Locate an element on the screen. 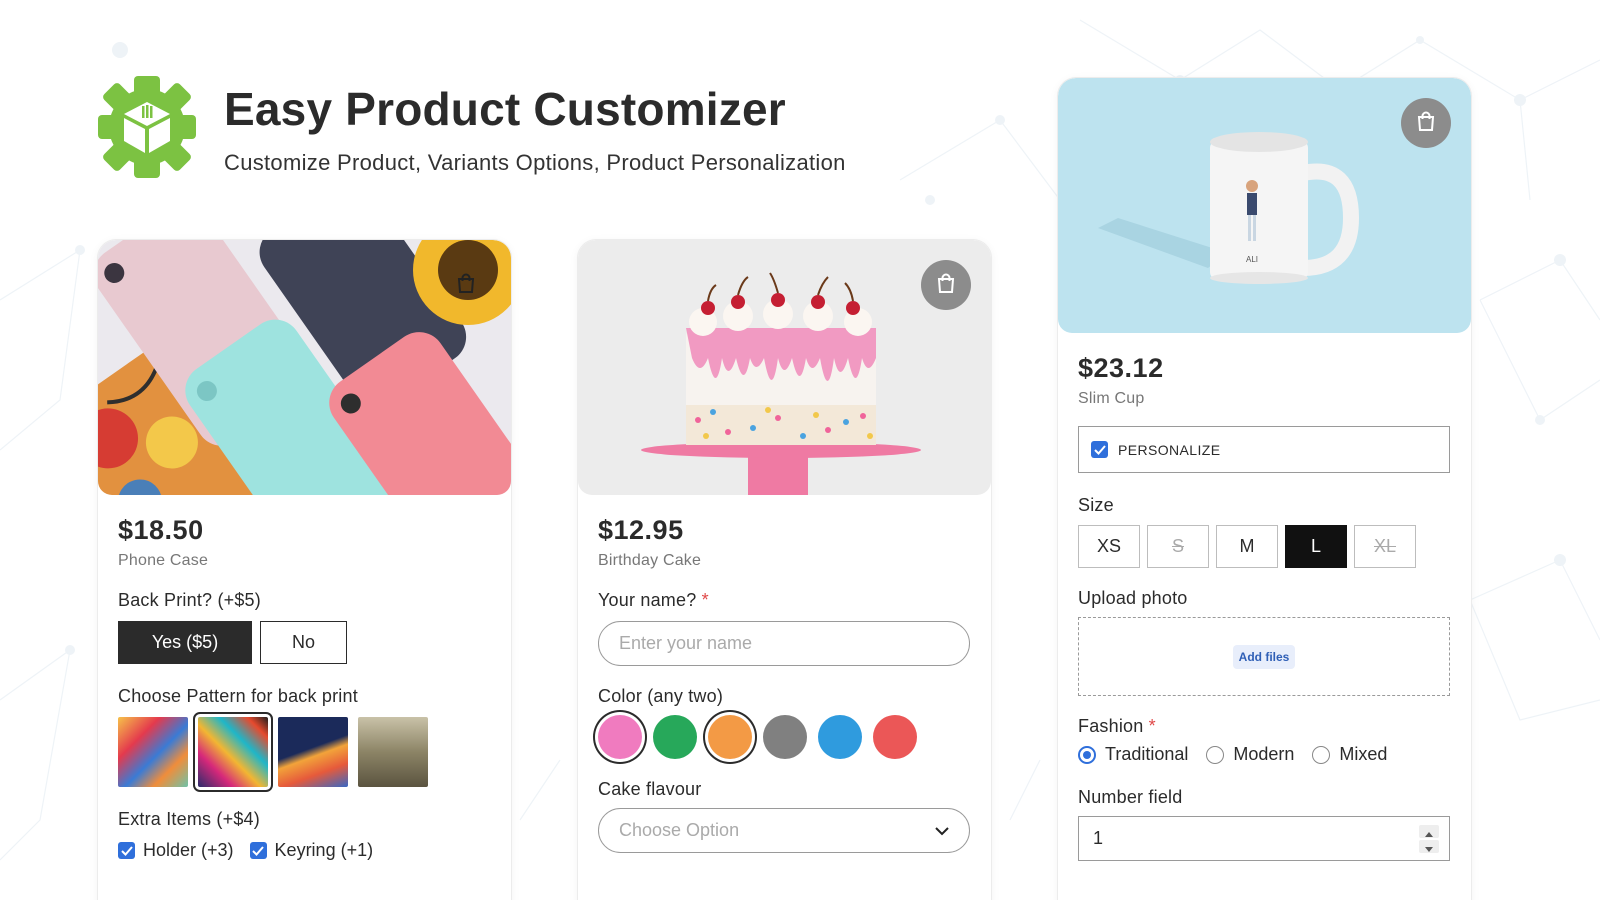 Image resolution: width=1600 pixels, height=900 pixels. back-print-label: Back Print? (+$5) is located at coordinates (189, 600).